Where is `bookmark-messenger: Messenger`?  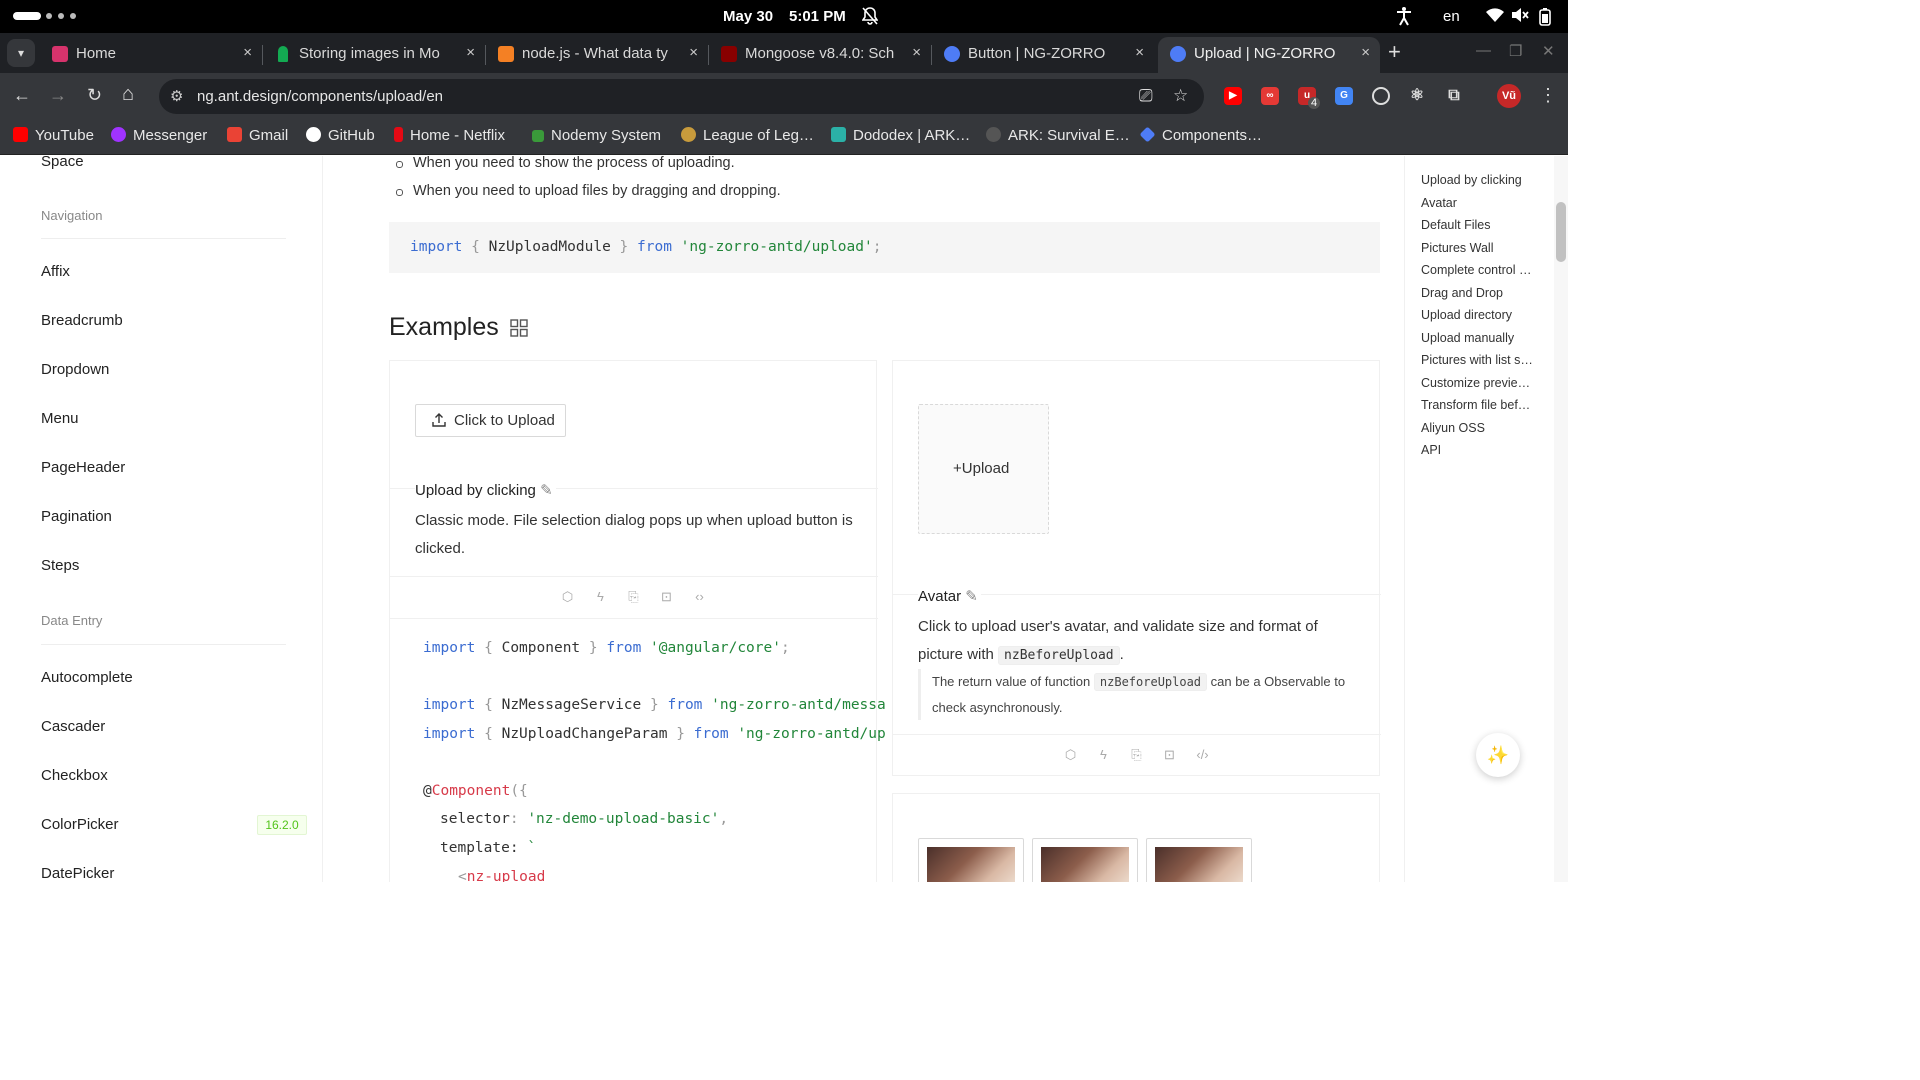 bookmark-messenger: Messenger is located at coordinates (159, 135).